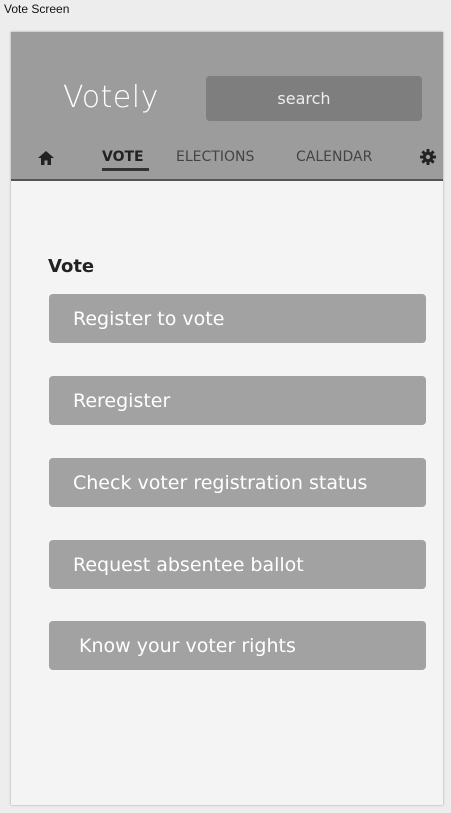  What do you see at coordinates (314, 98) in the screenshot?
I see `search-input: search` at bounding box center [314, 98].